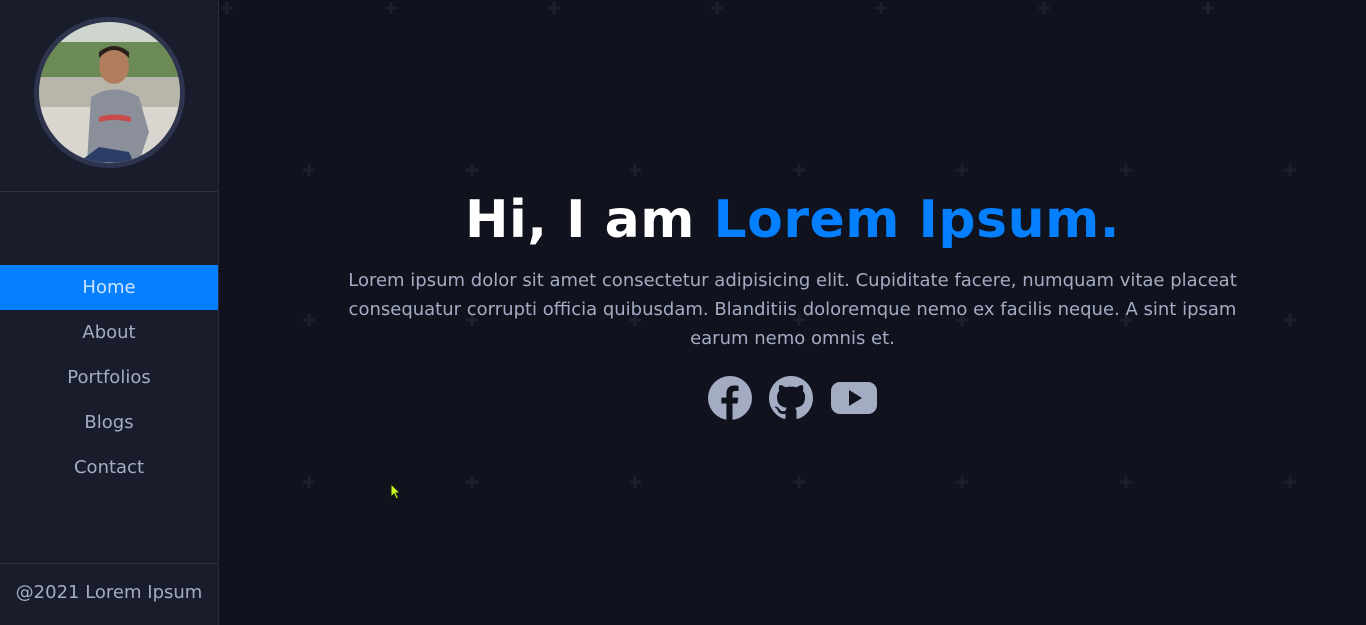 The height and width of the screenshot is (625, 1366). I want to click on nav-item-blogs: Blogs, so click(109, 422).